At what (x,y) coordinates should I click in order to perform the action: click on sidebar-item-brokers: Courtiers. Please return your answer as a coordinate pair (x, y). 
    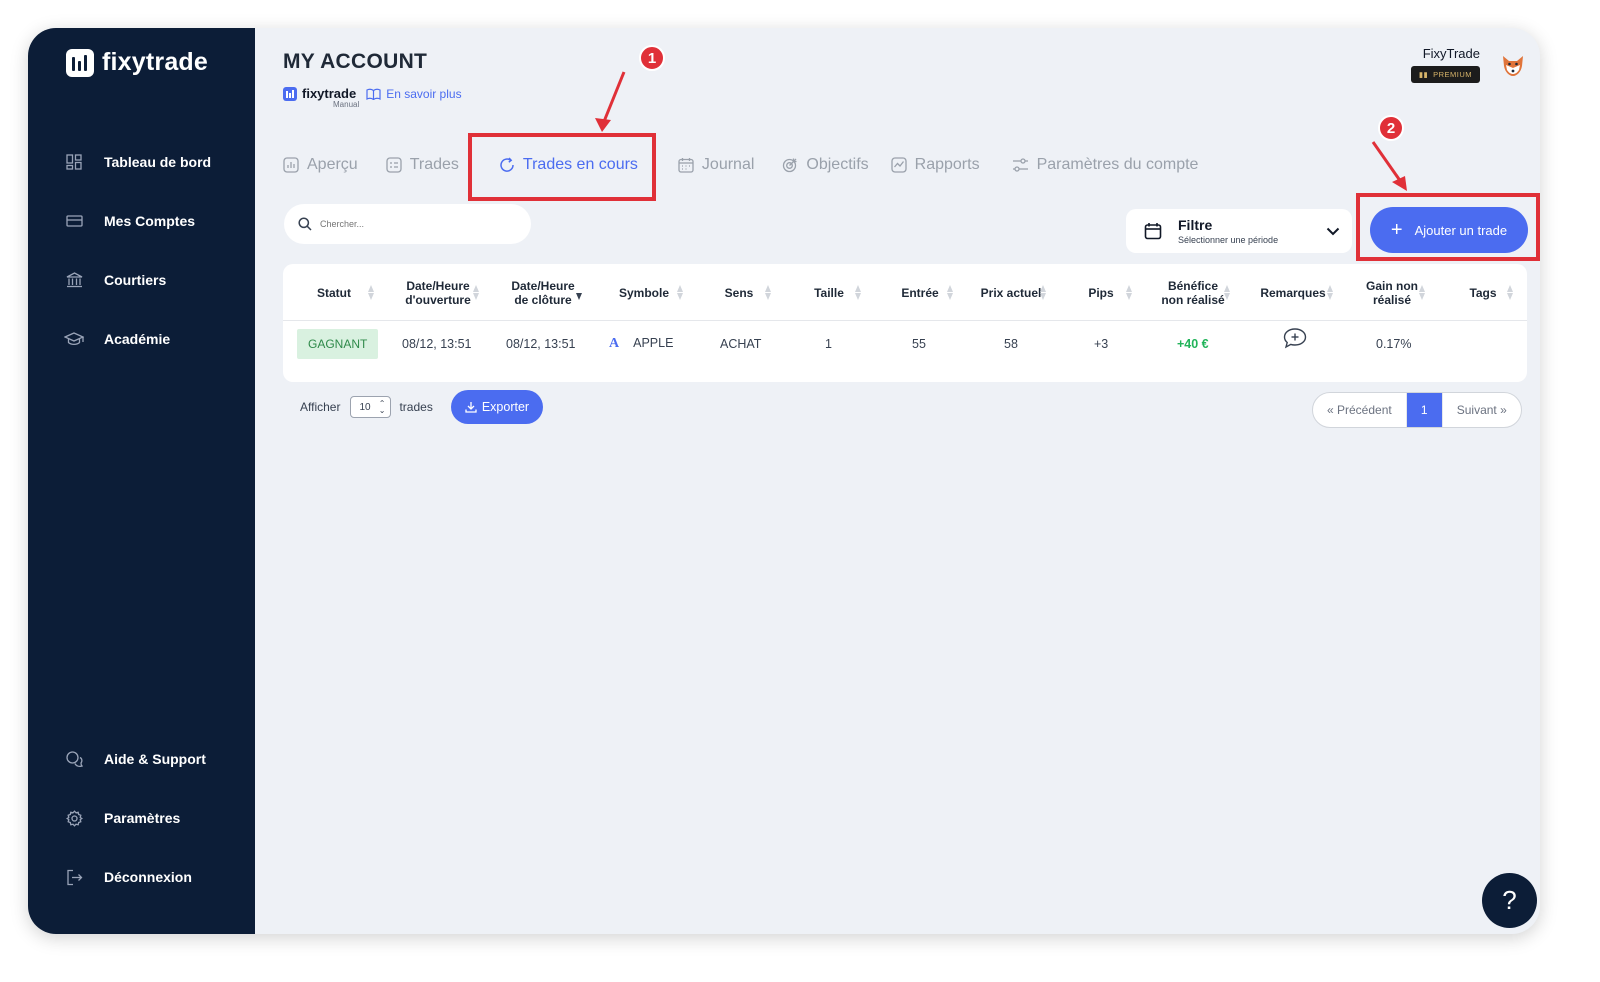
    Looking at the image, I should click on (115, 280).